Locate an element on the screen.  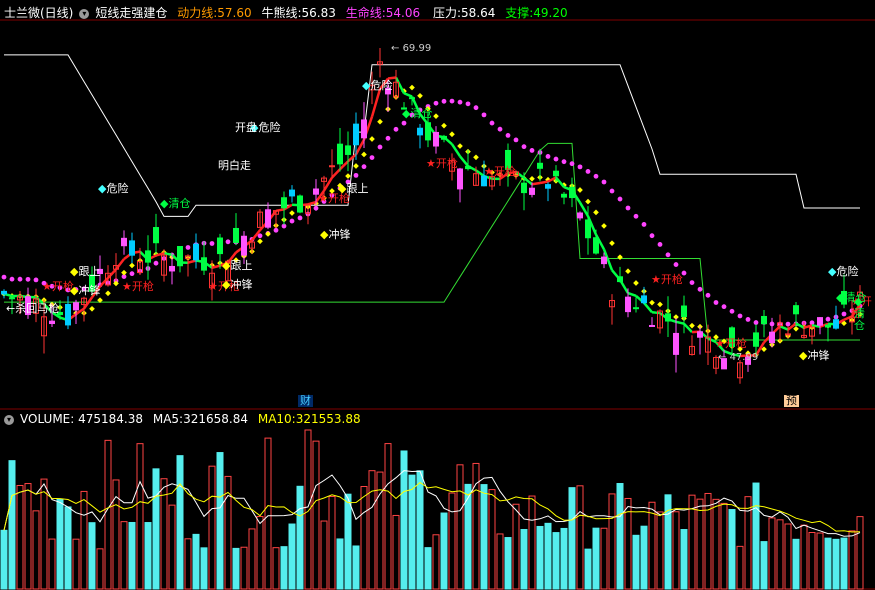
financial-report-marker: 财 is located at coordinates (305, 401).